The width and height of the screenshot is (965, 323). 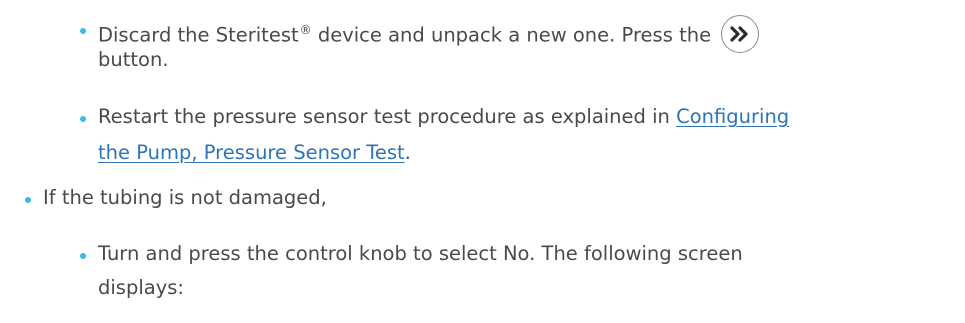 What do you see at coordinates (407, 152) in the screenshot?
I see `item-text: .` at bounding box center [407, 152].